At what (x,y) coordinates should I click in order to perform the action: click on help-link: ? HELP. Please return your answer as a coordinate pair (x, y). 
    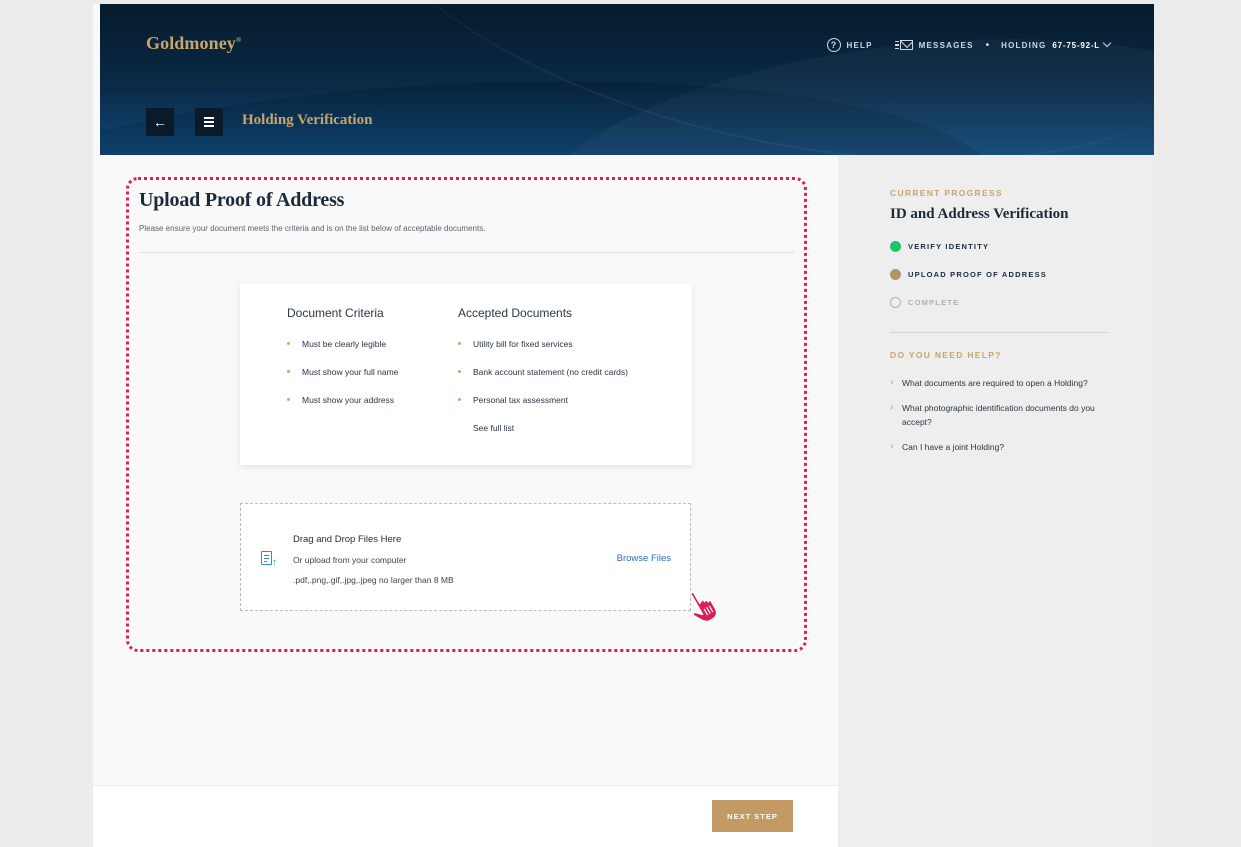
    Looking at the image, I should click on (849, 45).